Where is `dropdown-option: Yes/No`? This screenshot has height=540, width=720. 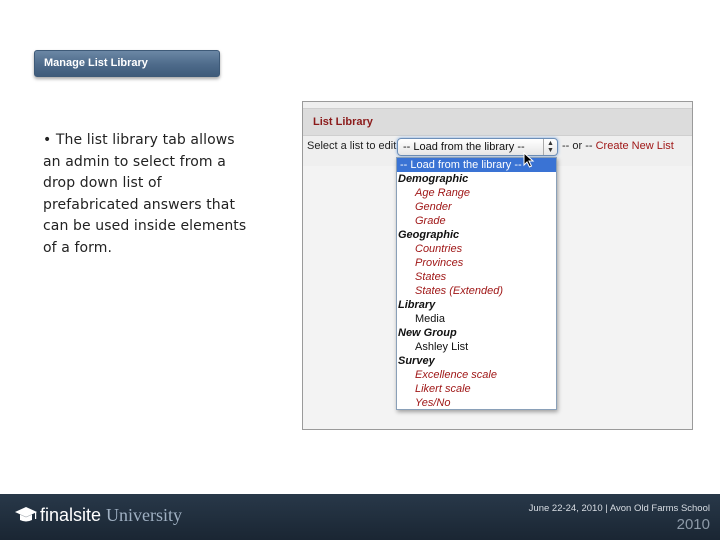 dropdown-option: Yes/No is located at coordinates (476, 403).